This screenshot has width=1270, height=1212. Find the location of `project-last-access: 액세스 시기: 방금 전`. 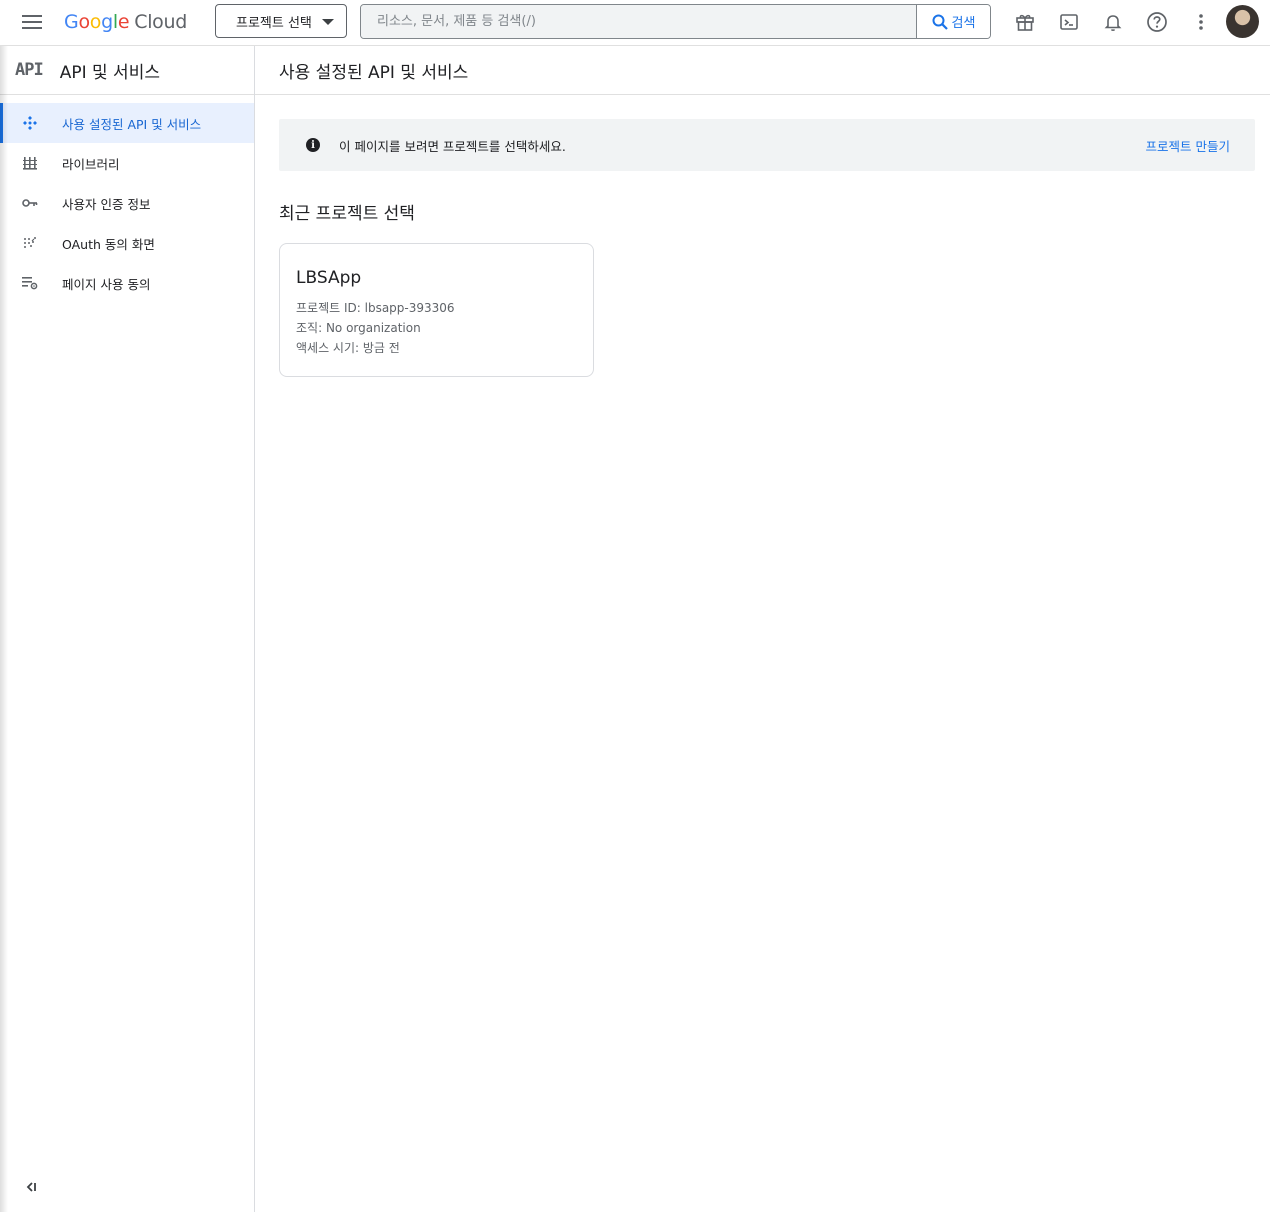

project-last-access: 액세스 시기: 방금 전 is located at coordinates (348, 348).